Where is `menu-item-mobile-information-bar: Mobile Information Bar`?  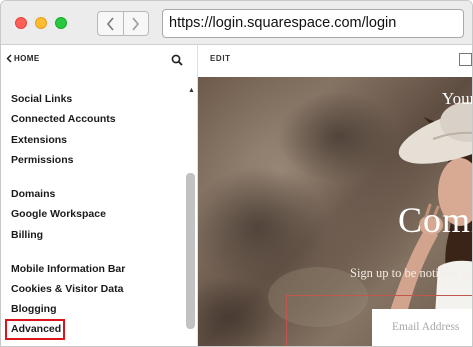
menu-item-mobile-information-bar: Mobile Information Bar is located at coordinates (68, 269).